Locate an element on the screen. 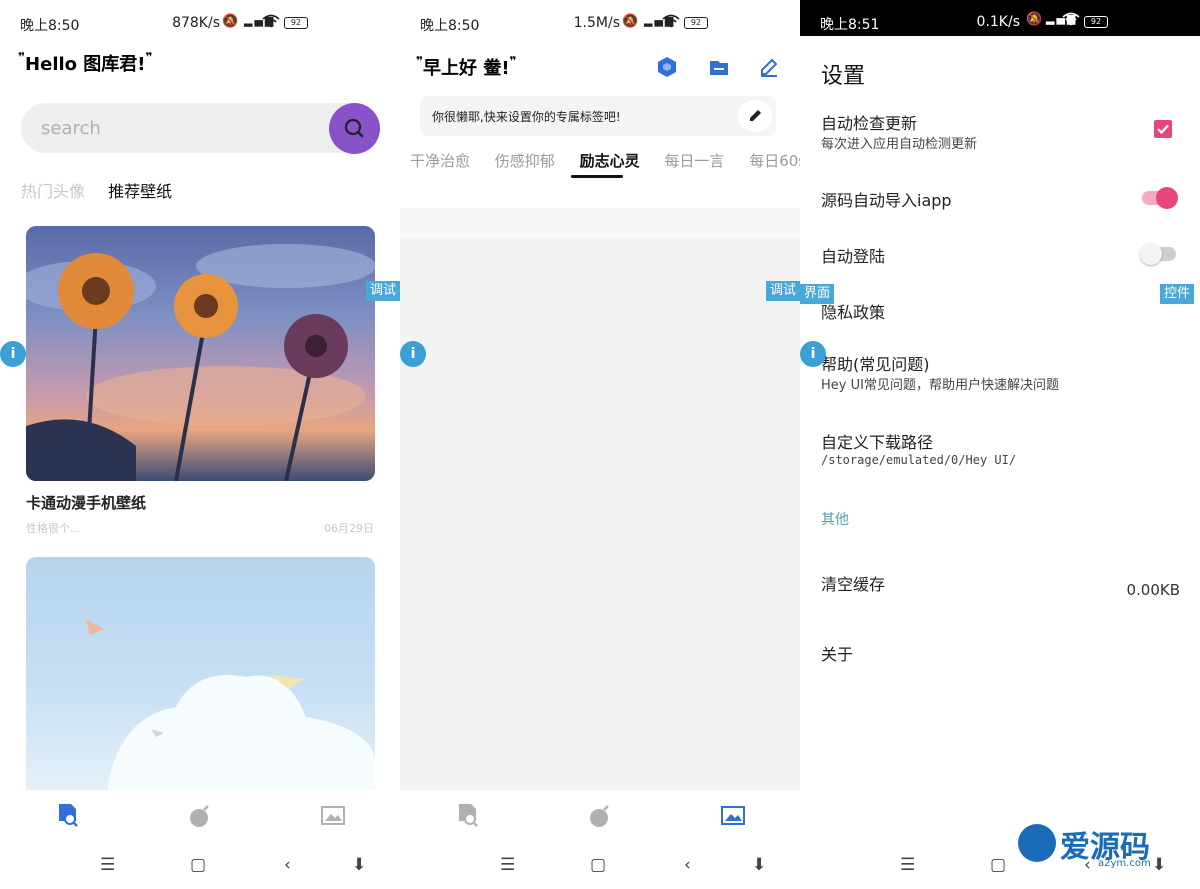 The height and width of the screenshot is (889, 1200). setting-auto-update: 自动检查更新 is located at coordinates (869, 122).